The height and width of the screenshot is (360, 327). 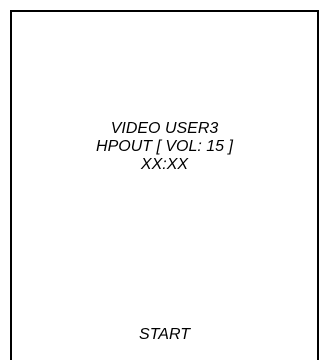 I want to click on status-display: VIDEO USER3 HPOUT [ VOL: 15 ] XX:XX, so click(x=164, y=147).